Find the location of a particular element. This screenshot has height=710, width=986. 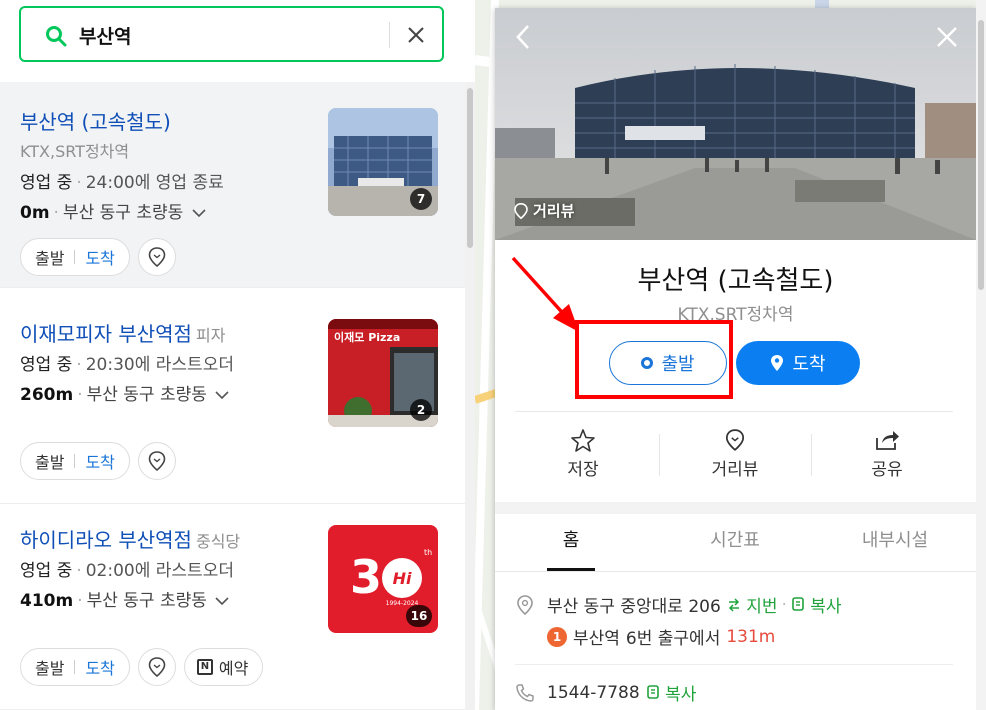

svg-text: 3 is located at coordinates (366, 577).